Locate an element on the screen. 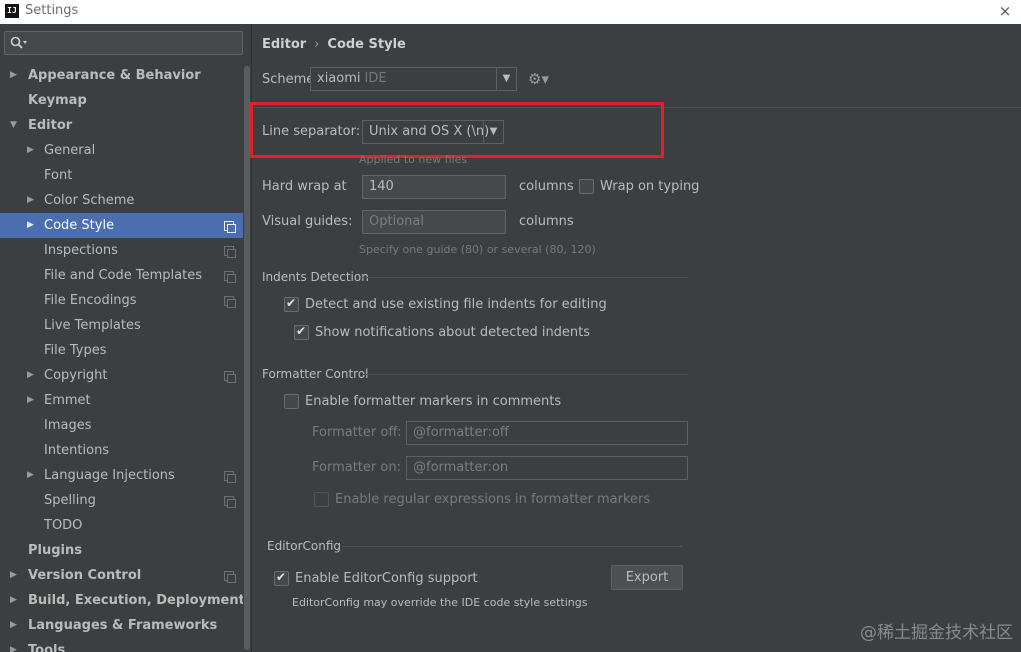 The width and height of the screenshot is (1021, 652). sidebar-item-keymap: Keymap is located at coordinates (121, 100).